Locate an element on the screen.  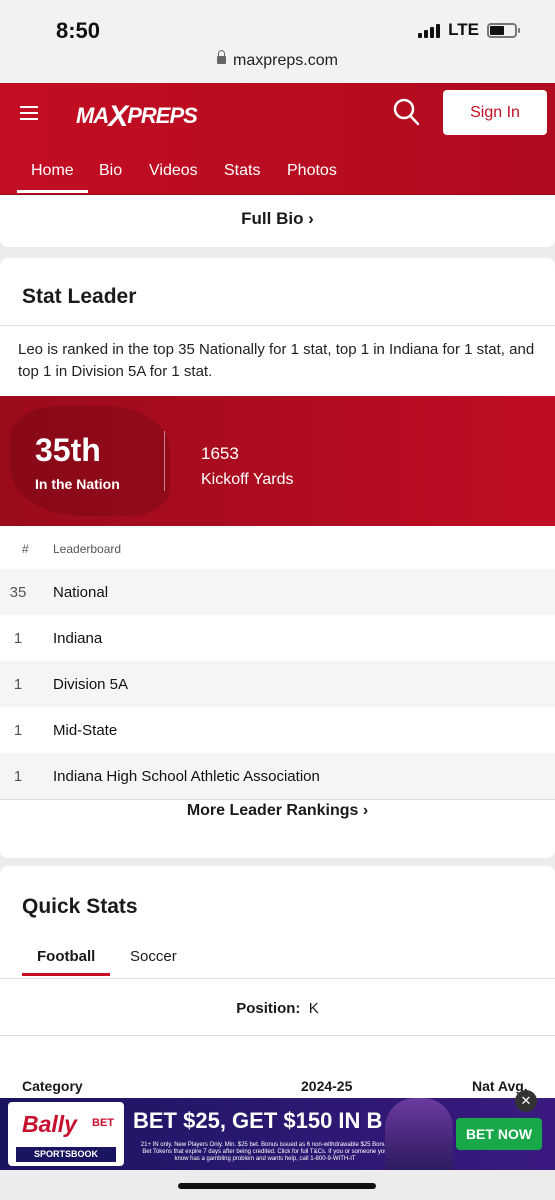
ad-brand-sub: BET is located at coordinates (103, 1123).